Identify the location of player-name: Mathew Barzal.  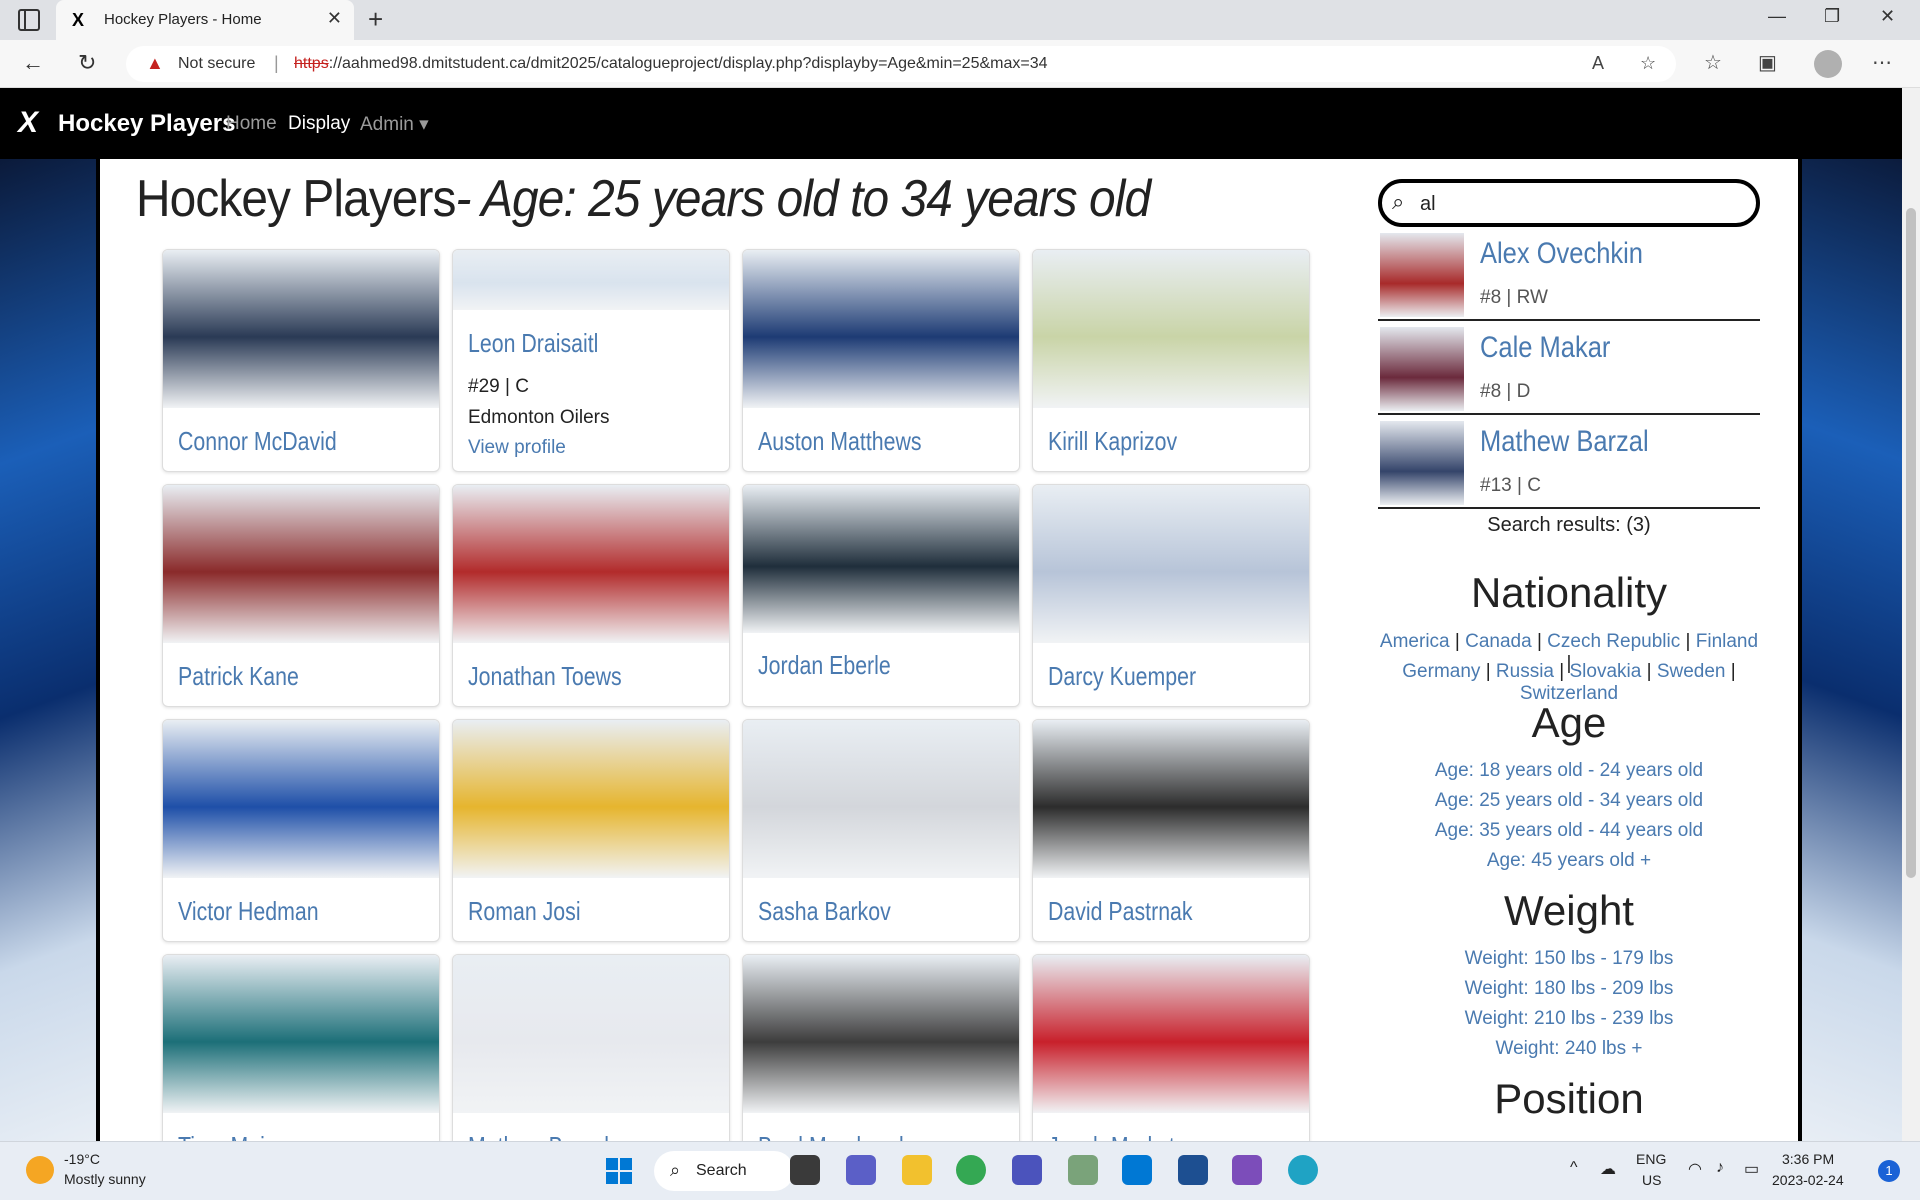
(538, 1136).